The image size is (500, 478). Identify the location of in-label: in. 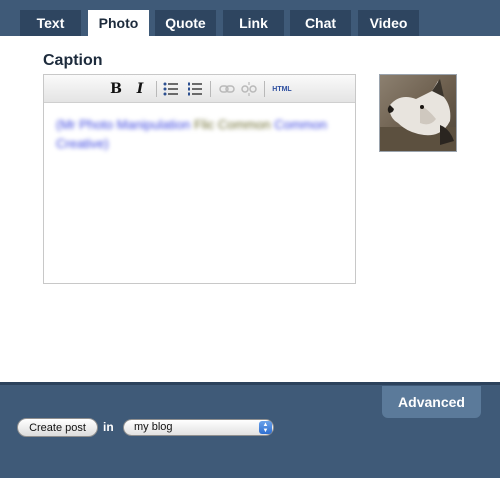
(108, 427).